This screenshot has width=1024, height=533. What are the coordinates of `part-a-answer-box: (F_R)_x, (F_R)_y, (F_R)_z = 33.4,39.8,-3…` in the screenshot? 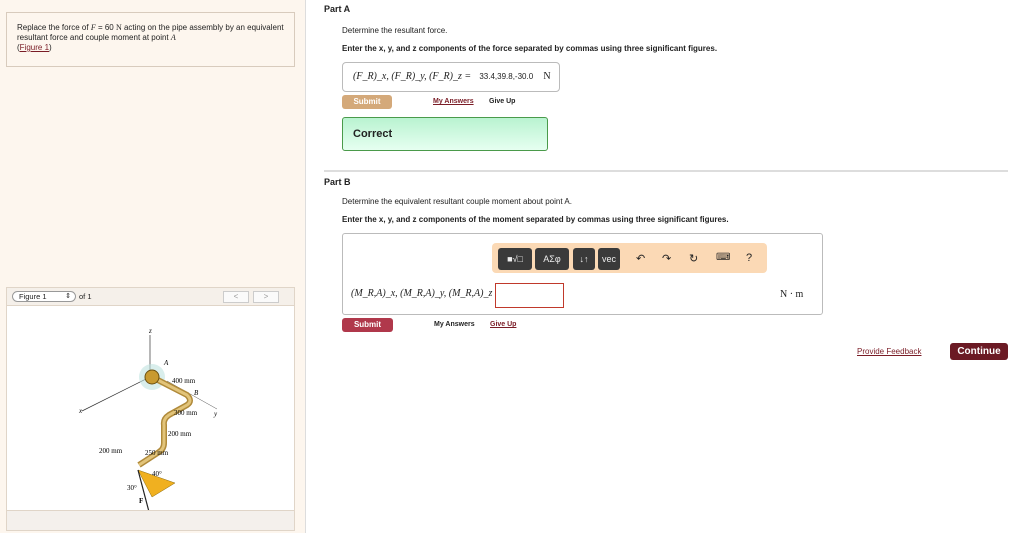 It's located at (451, 77).